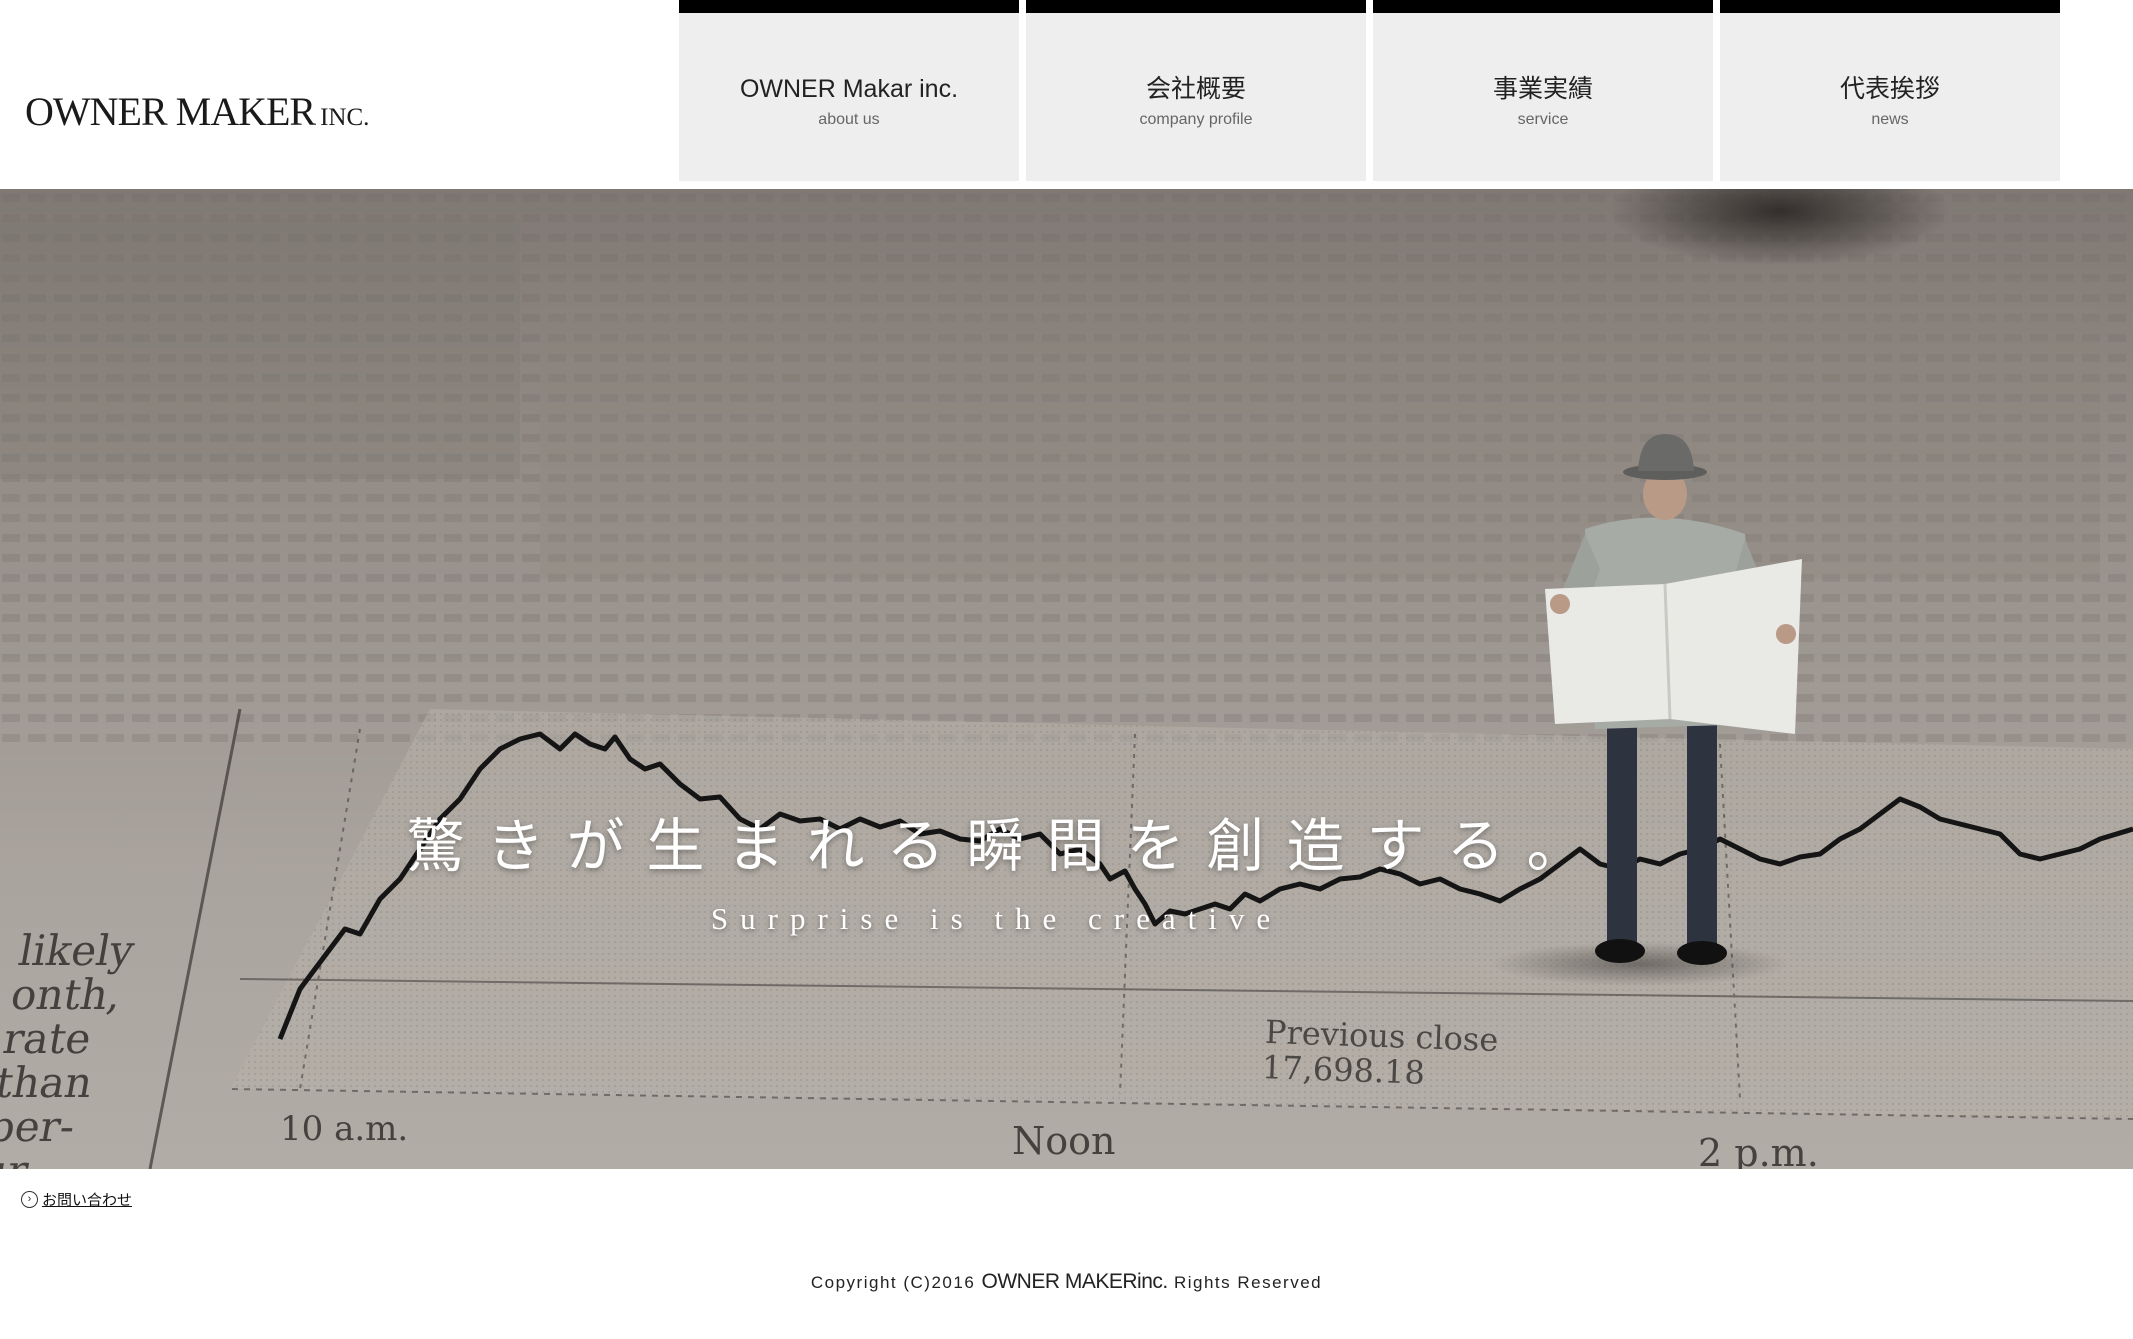  Describe the element at coordinates (344, 1129) in the screenshot. I see `chart-time-label: 10 a.m.` at that location.